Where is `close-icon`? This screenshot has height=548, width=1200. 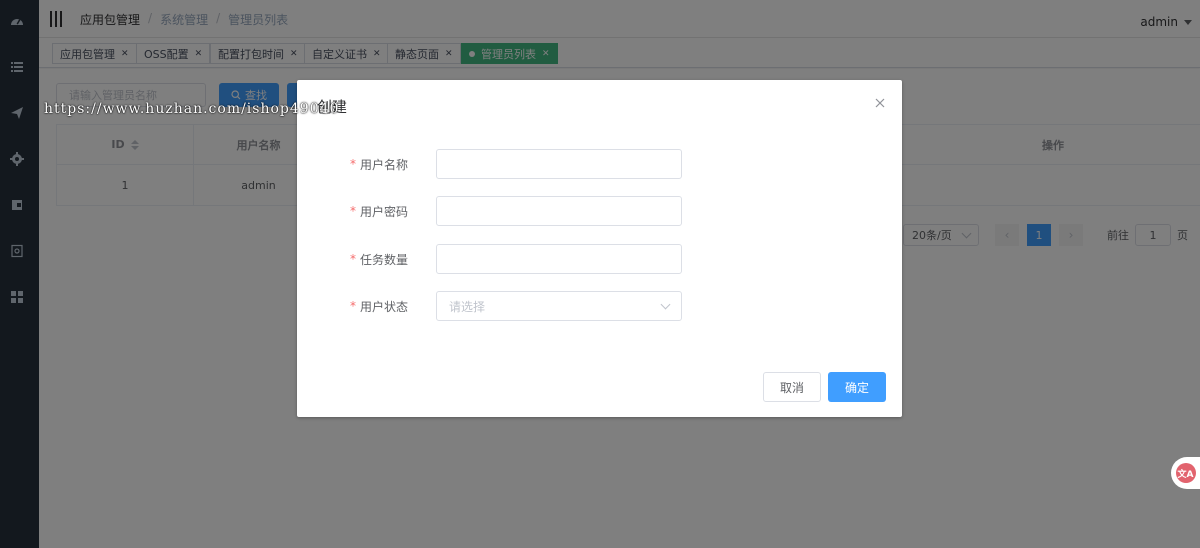 close-icon is located at coordinates (880, 103).